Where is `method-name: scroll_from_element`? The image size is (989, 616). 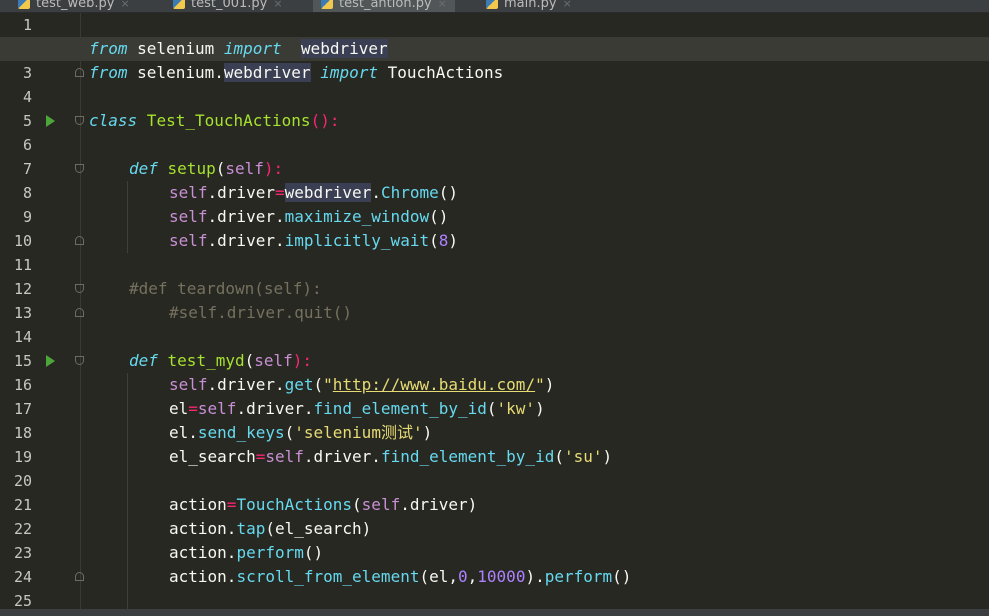 method-name: scroll_from_element is located at coordinates (328, 576).